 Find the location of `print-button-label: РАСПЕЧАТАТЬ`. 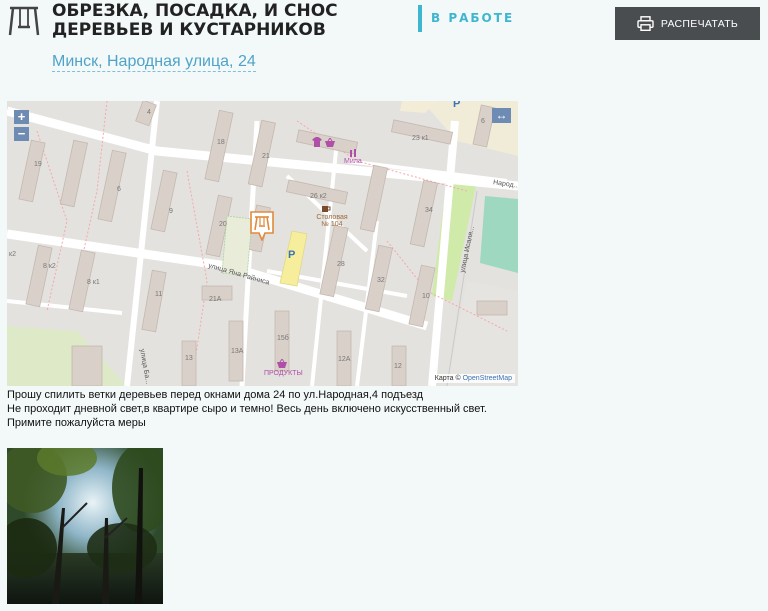

print-button-label: РАСПЕЧАТАТЬ is located at coordinates (699, 23).